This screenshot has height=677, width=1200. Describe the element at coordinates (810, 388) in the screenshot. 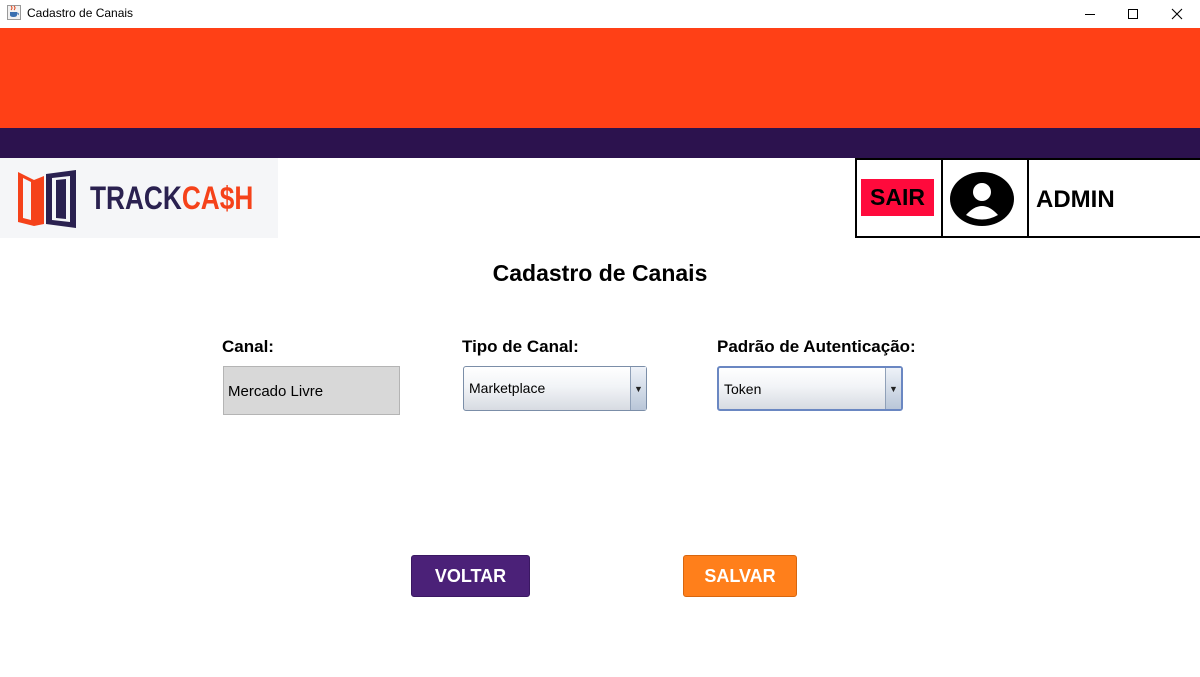

I see `padrao-autenticacao-select: Token ▼` at that location.